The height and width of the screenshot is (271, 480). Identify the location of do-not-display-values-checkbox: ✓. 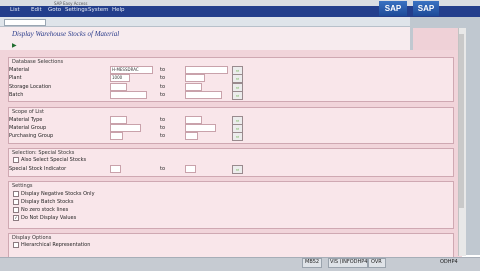
(16, 218).